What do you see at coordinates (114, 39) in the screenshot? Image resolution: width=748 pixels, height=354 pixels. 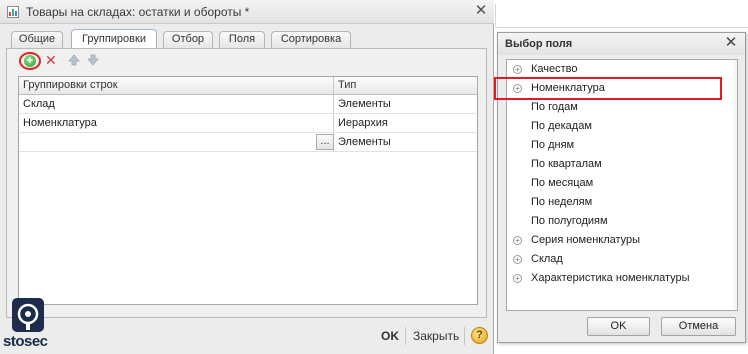 I see `tab-groupings: Группировки` at bounding box center [114, 39].